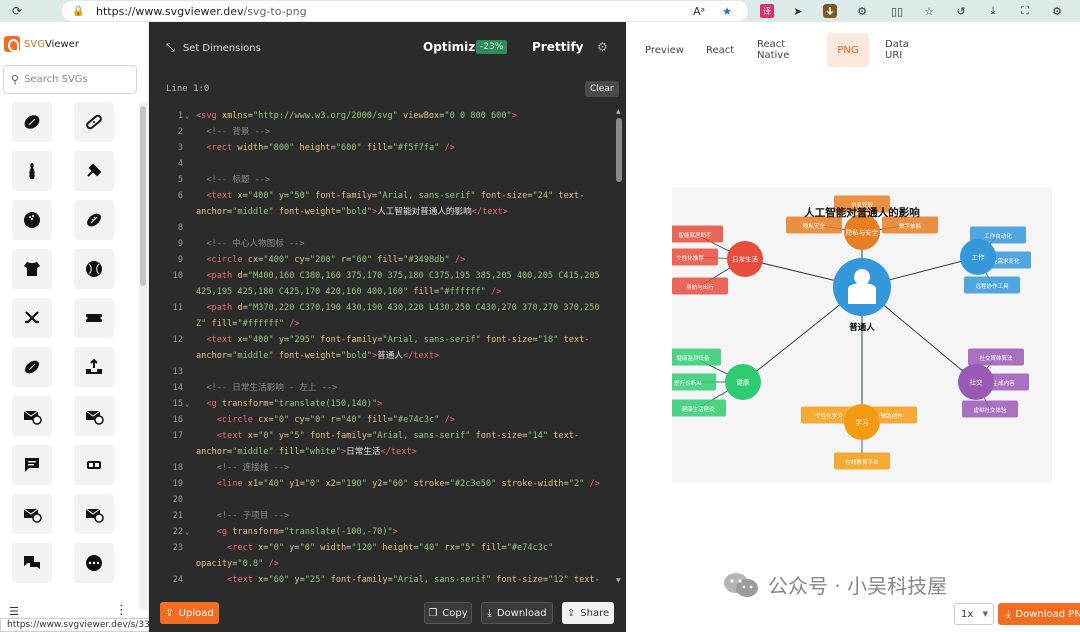 This screenshot has width=1080, height=632. What do you see at coordinates (94, 122) in the screenshot?
I see `svg-icon-bandage` at bounding box center [94, 122].